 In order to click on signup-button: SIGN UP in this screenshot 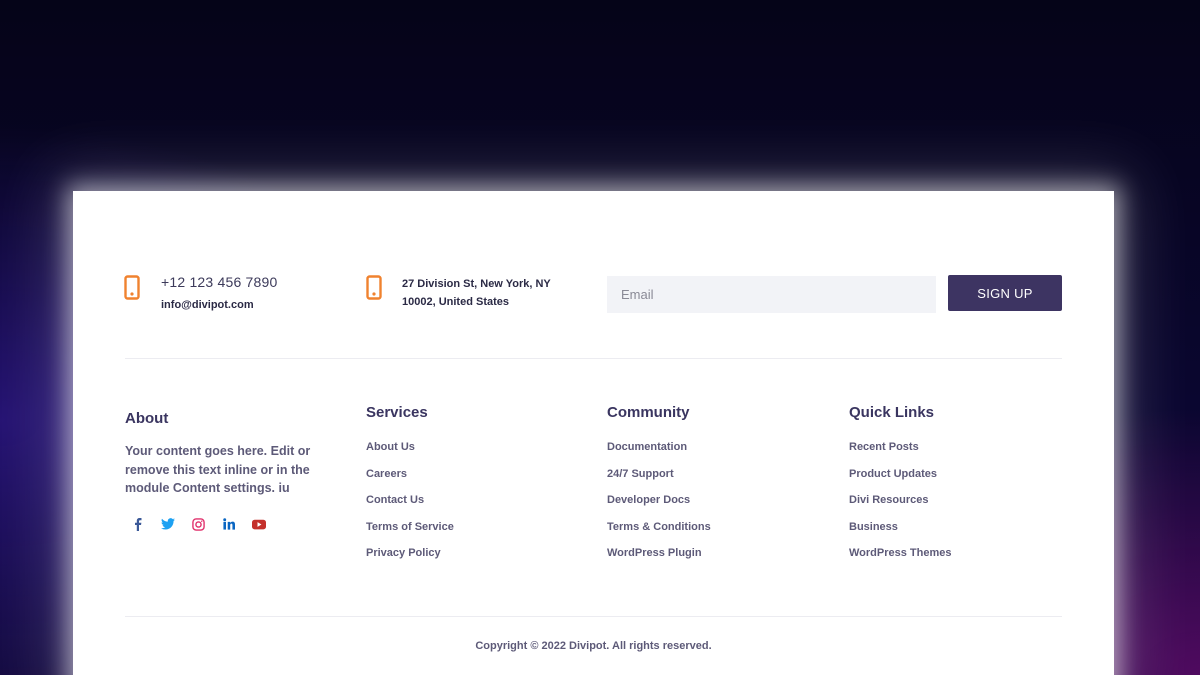, I will do `click(1005, 293)`.